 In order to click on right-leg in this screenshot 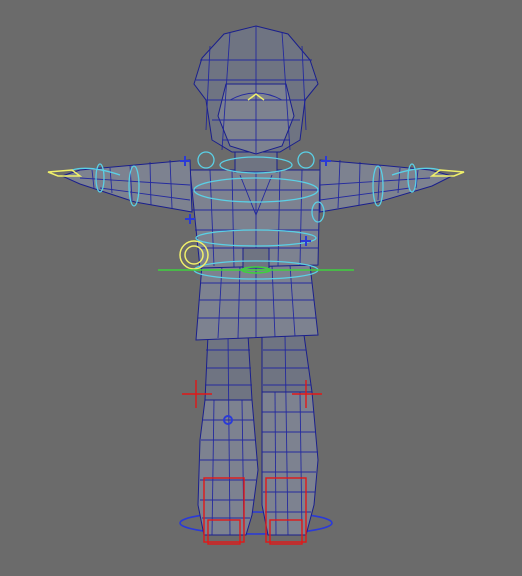, I will do `click(287, 363)`.